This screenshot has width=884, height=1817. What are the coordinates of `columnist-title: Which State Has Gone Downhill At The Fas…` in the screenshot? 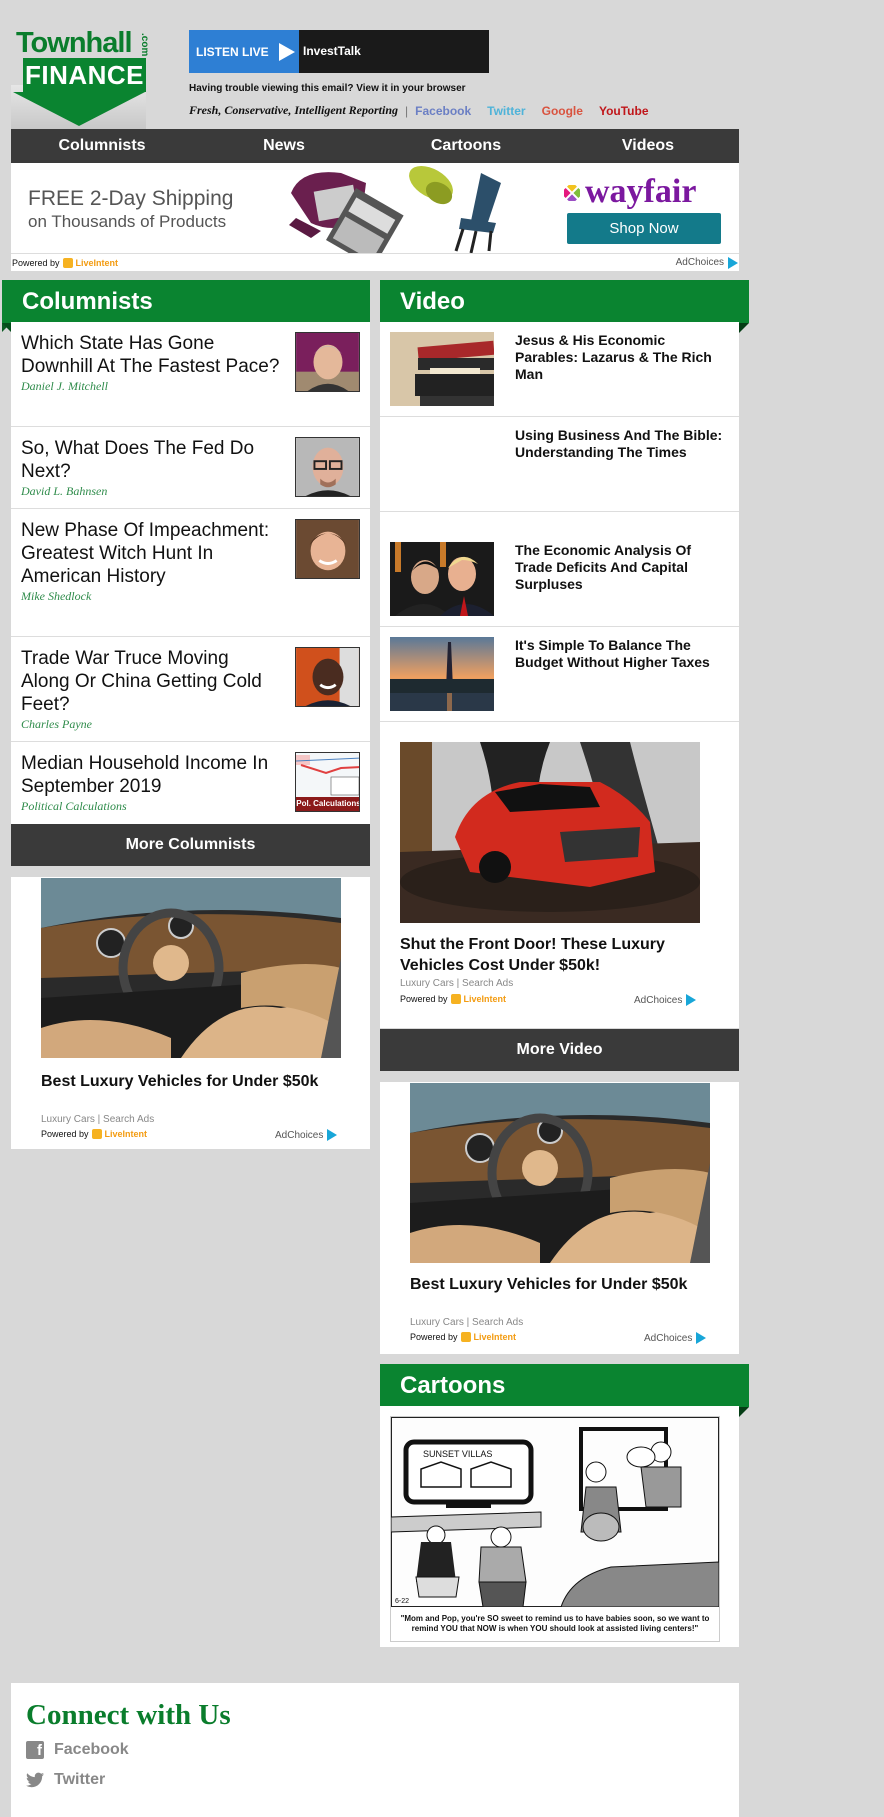 It's located at (151, 355).